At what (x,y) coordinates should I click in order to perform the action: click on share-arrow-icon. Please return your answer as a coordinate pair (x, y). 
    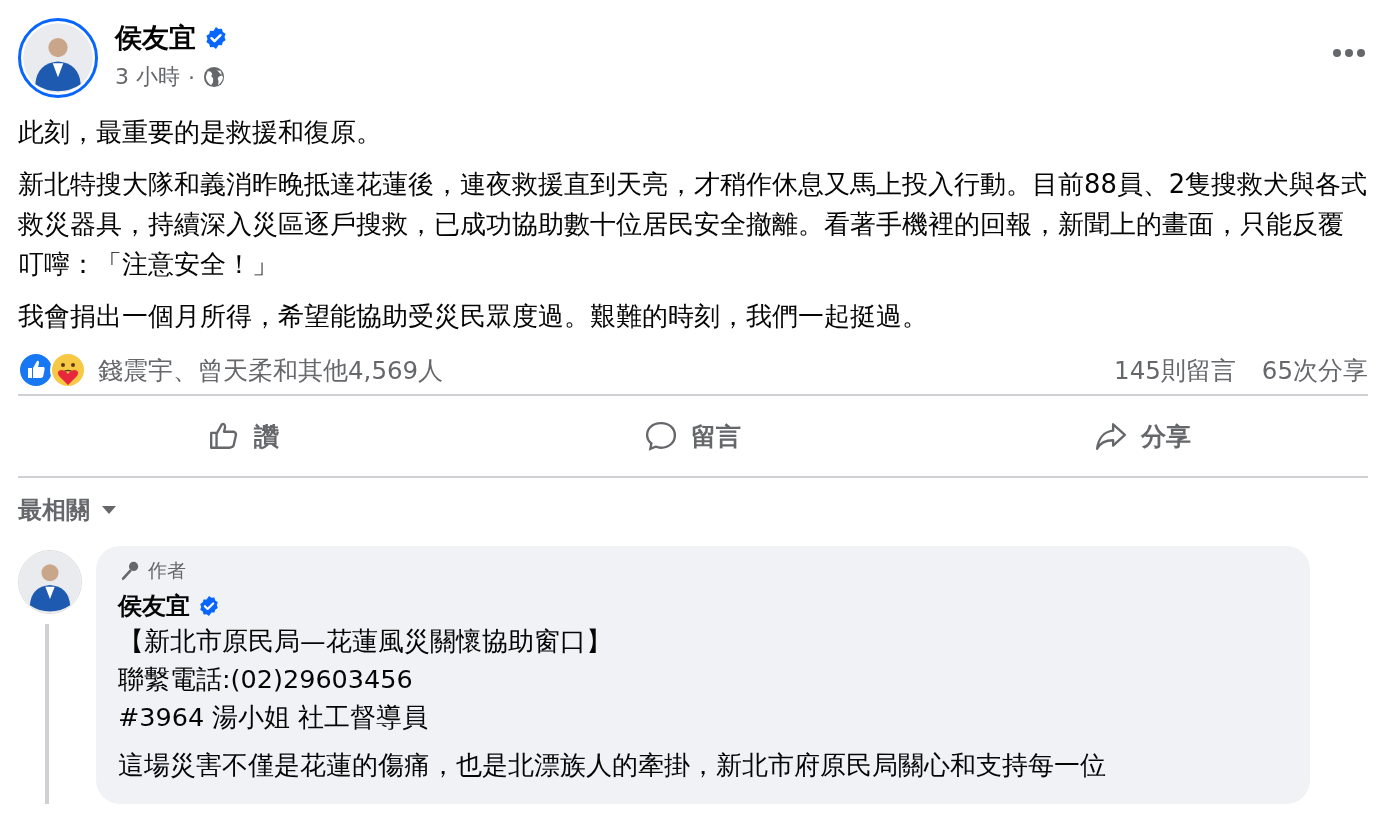
    Looking at the image, I should click on (1111, 436).